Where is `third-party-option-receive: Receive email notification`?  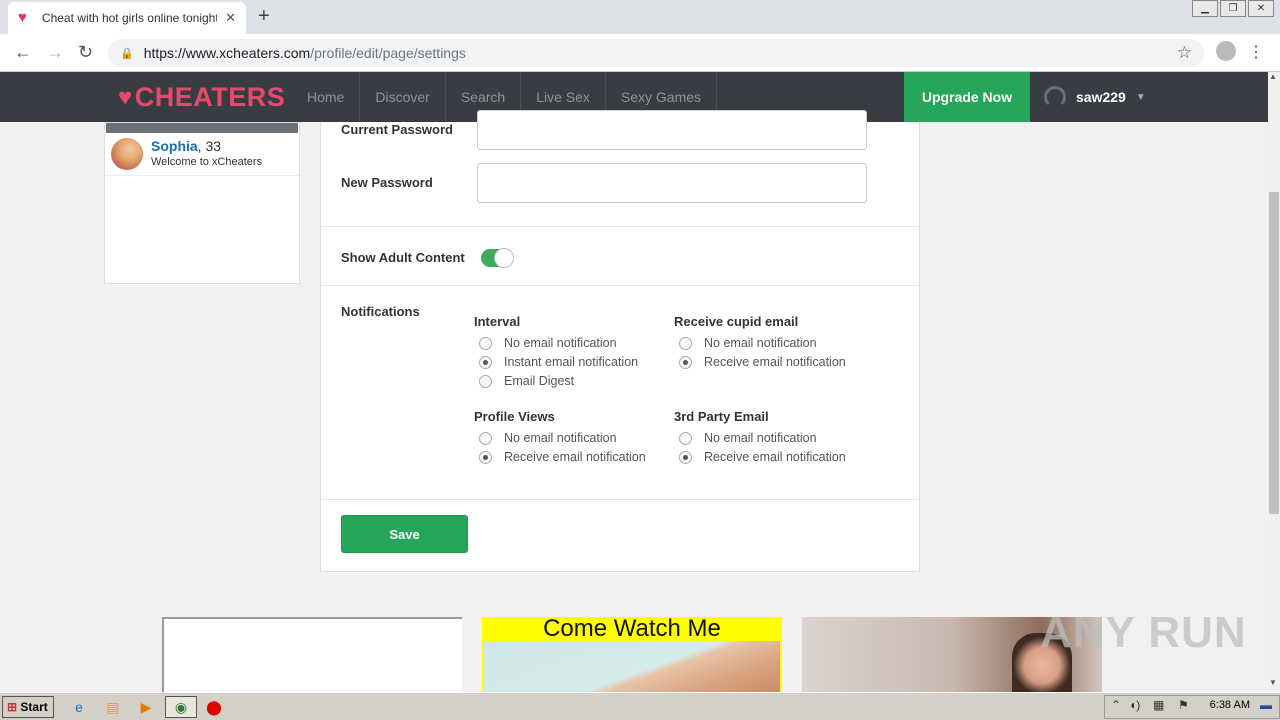 third-party-option-receive: Receive email notification is located at coordinates (762, 457).